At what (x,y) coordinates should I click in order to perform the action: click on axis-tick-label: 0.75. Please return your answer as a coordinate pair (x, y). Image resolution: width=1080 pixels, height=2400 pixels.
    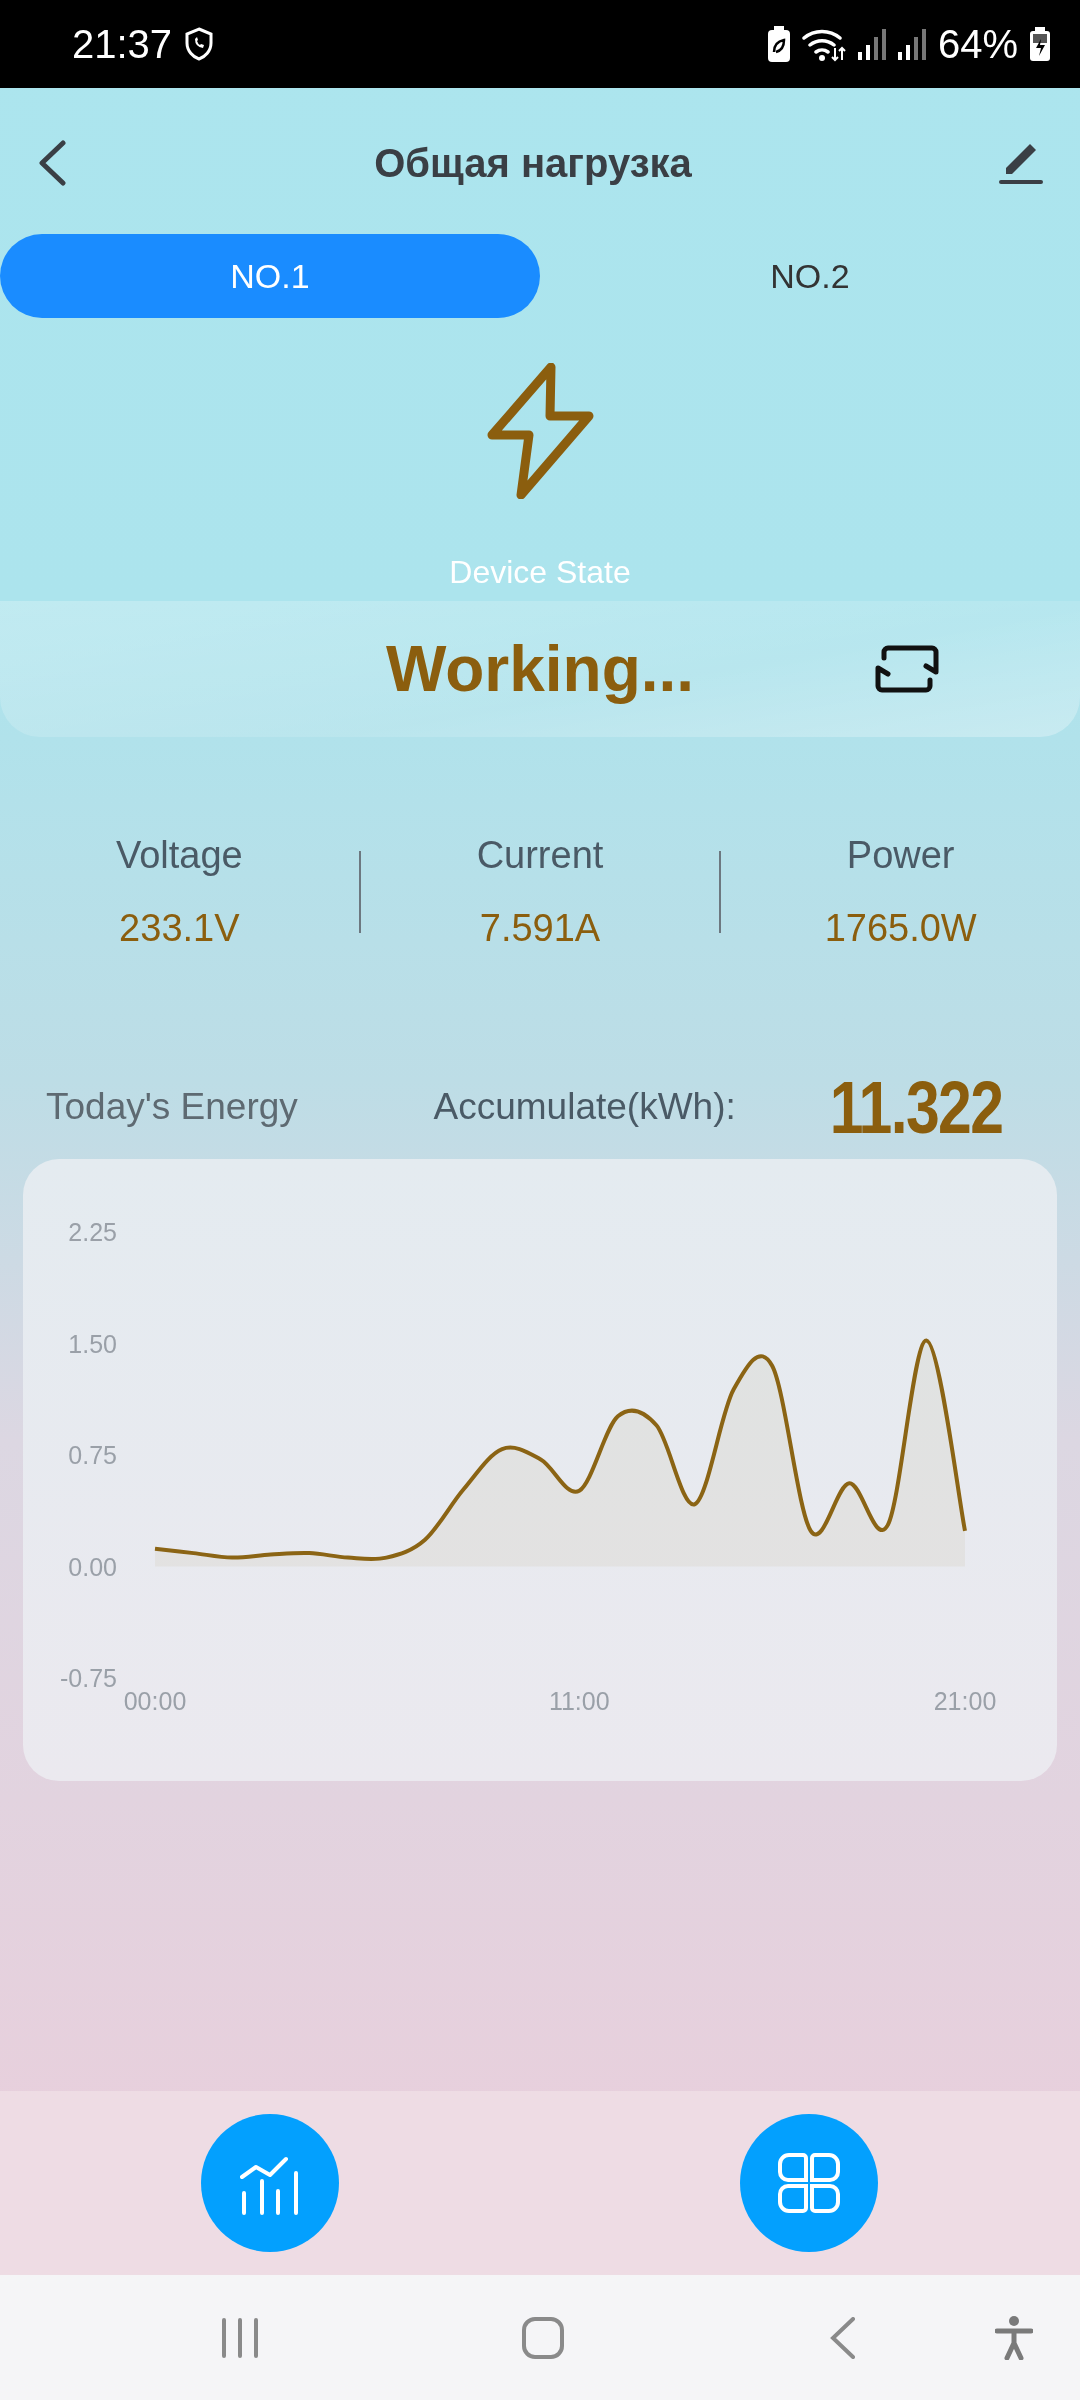
    Looking at the image, I should click on (92, 1455).